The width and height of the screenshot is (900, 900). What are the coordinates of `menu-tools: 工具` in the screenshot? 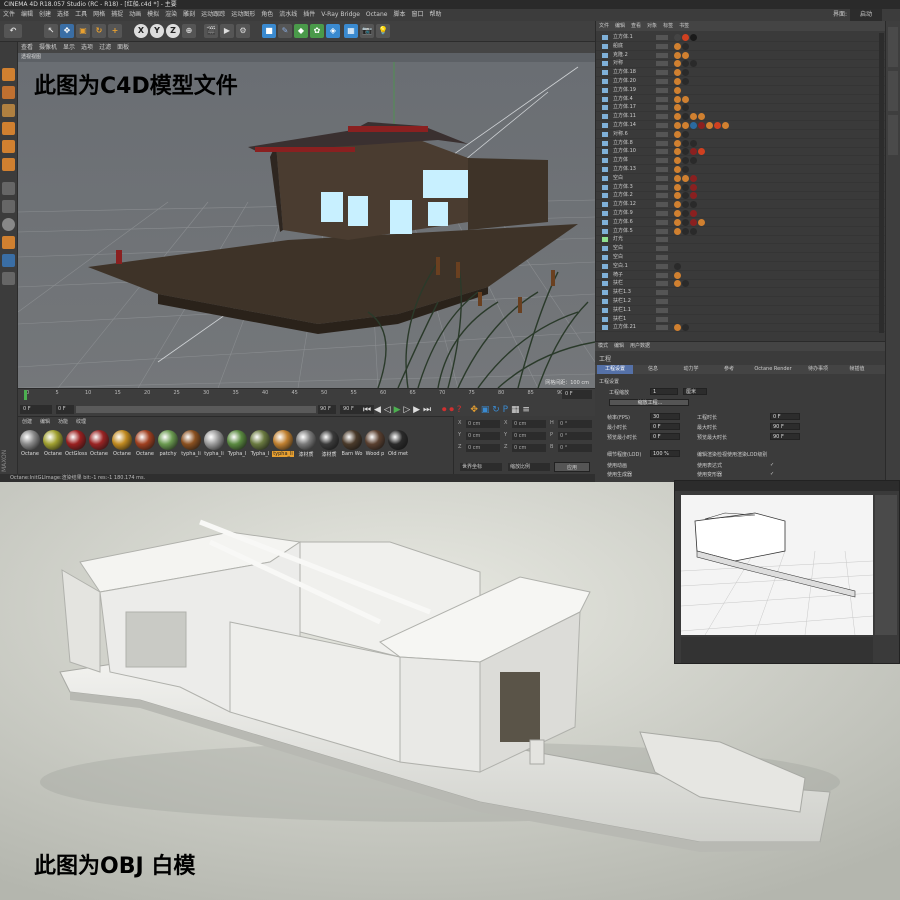 It's located at (81, 15).